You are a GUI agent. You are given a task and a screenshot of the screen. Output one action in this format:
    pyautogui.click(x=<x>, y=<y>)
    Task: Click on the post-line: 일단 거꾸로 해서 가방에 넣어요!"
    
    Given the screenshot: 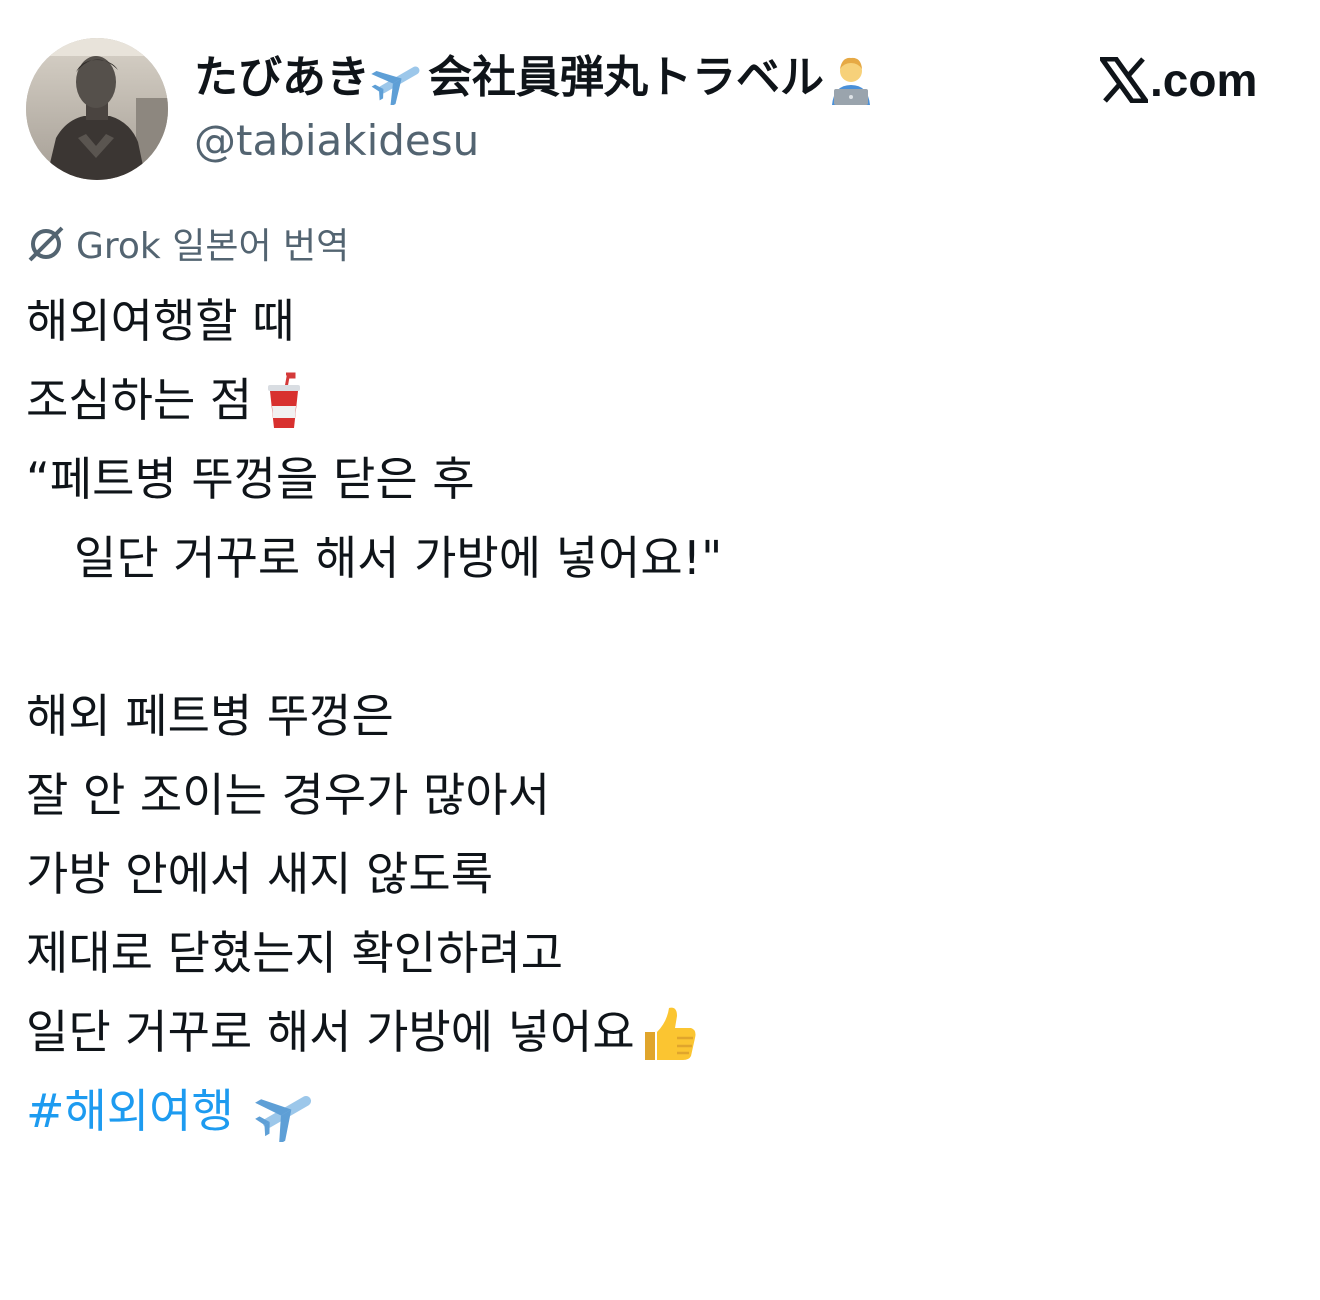 What is the action you would take?
    pyautogui.click(x=398, y=558)
    